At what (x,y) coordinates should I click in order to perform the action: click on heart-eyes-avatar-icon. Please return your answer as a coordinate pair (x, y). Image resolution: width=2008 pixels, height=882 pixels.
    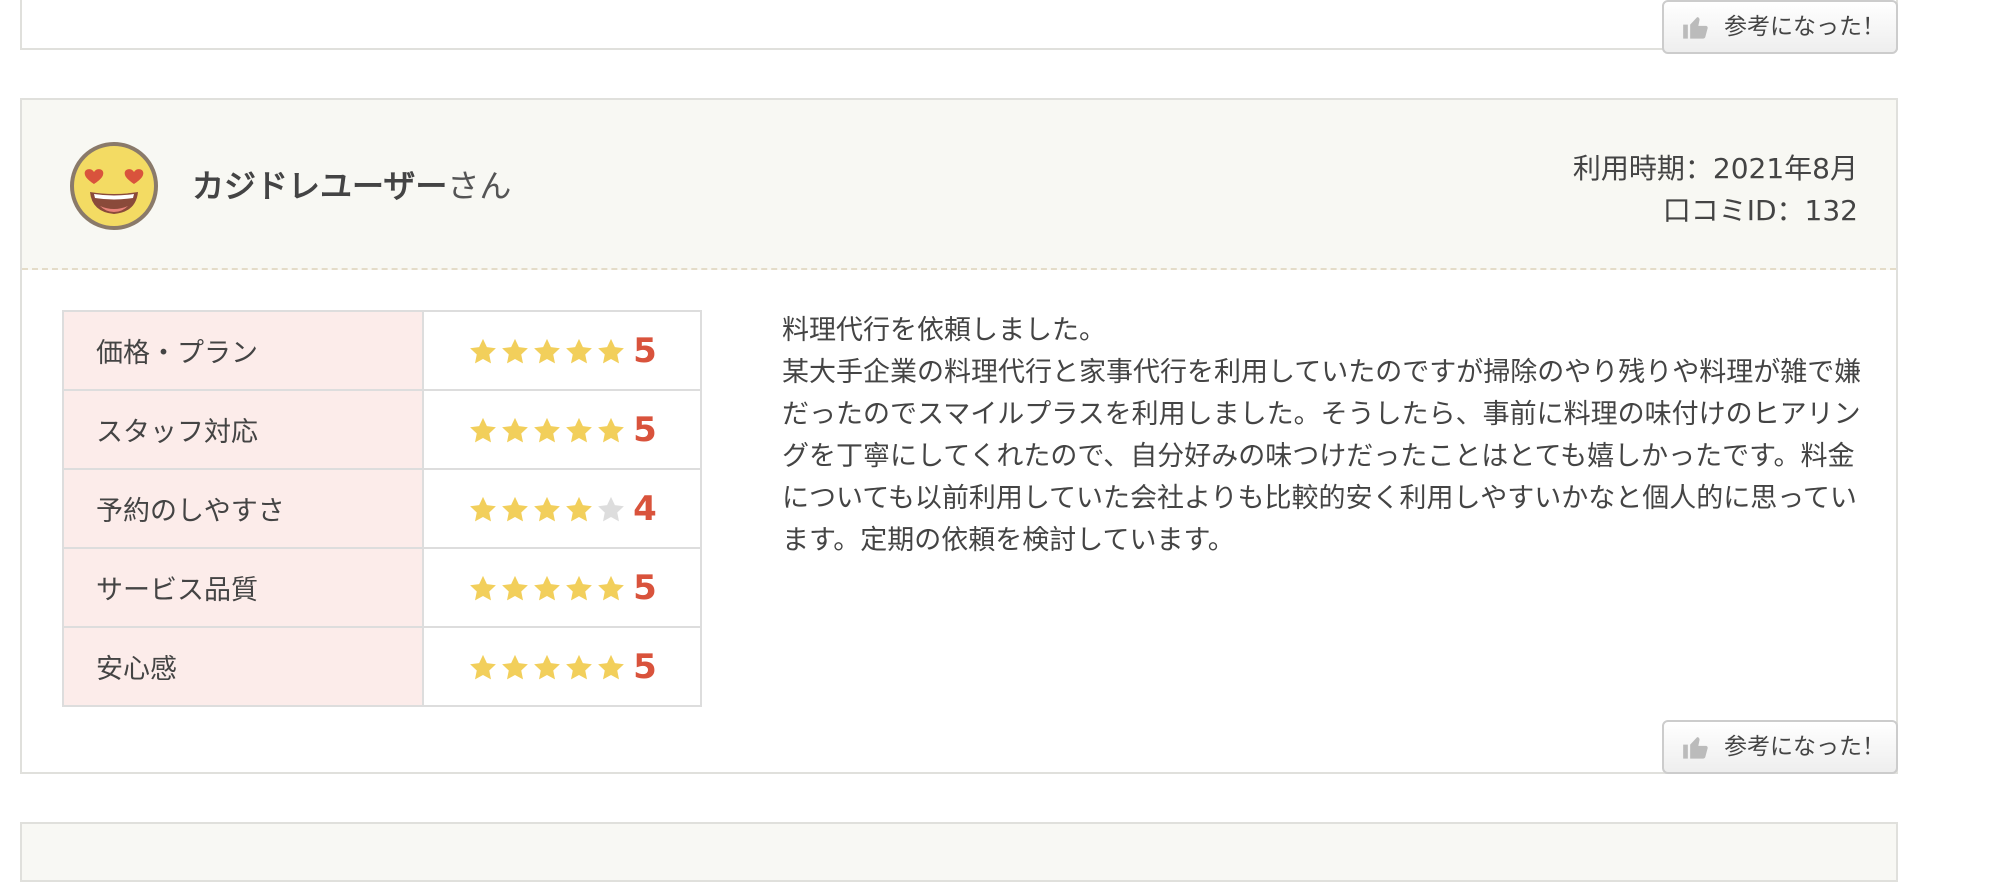
    Looking at the image, I should click on (114, 186).